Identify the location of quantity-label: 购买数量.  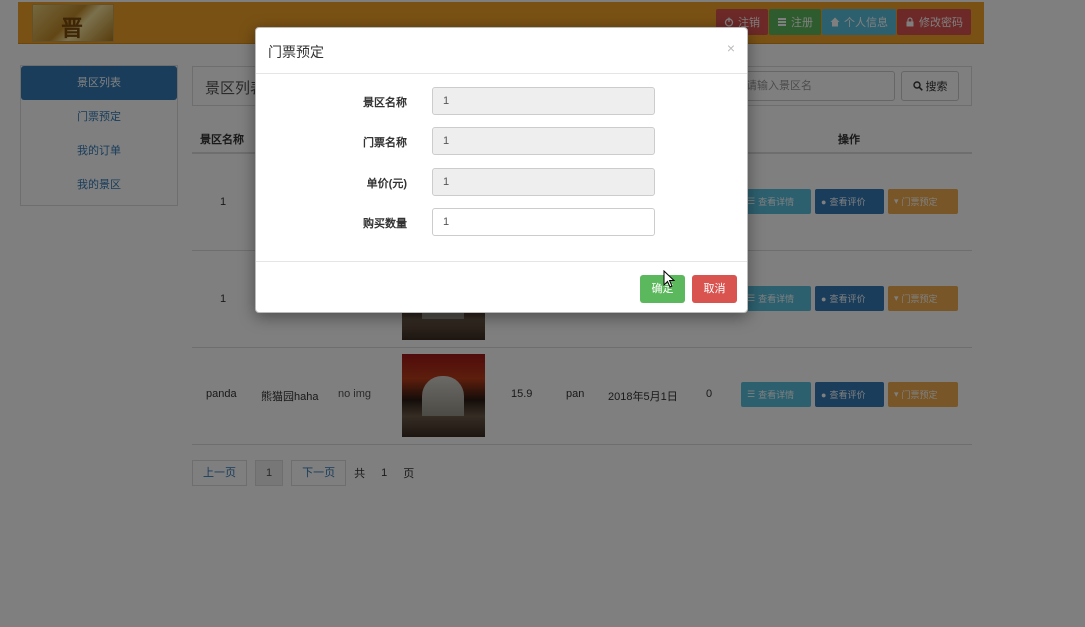
(385, 224).